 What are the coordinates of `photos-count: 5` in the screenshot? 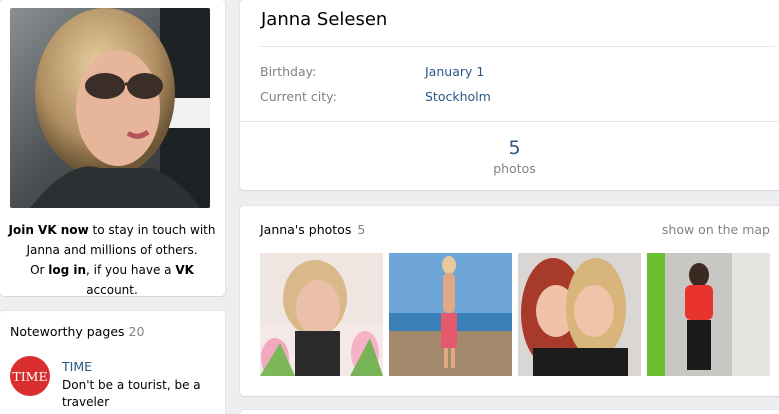 It's located at (361, 229).